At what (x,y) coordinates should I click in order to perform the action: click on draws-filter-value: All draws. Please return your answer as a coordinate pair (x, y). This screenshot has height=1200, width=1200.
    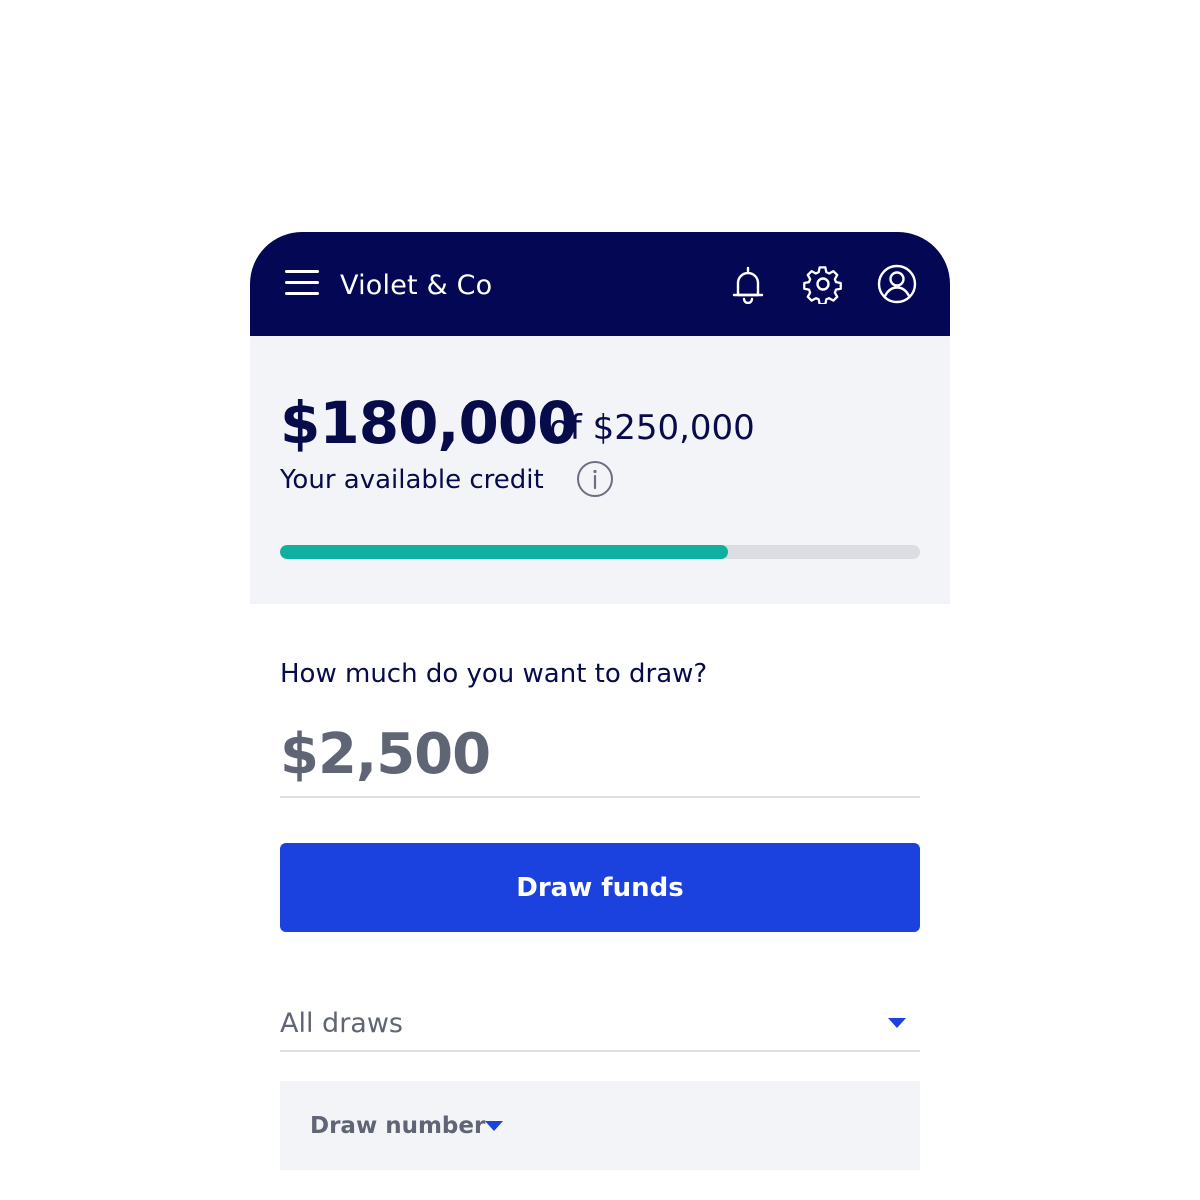
    Looking at the image, I should click on (341, 1023).